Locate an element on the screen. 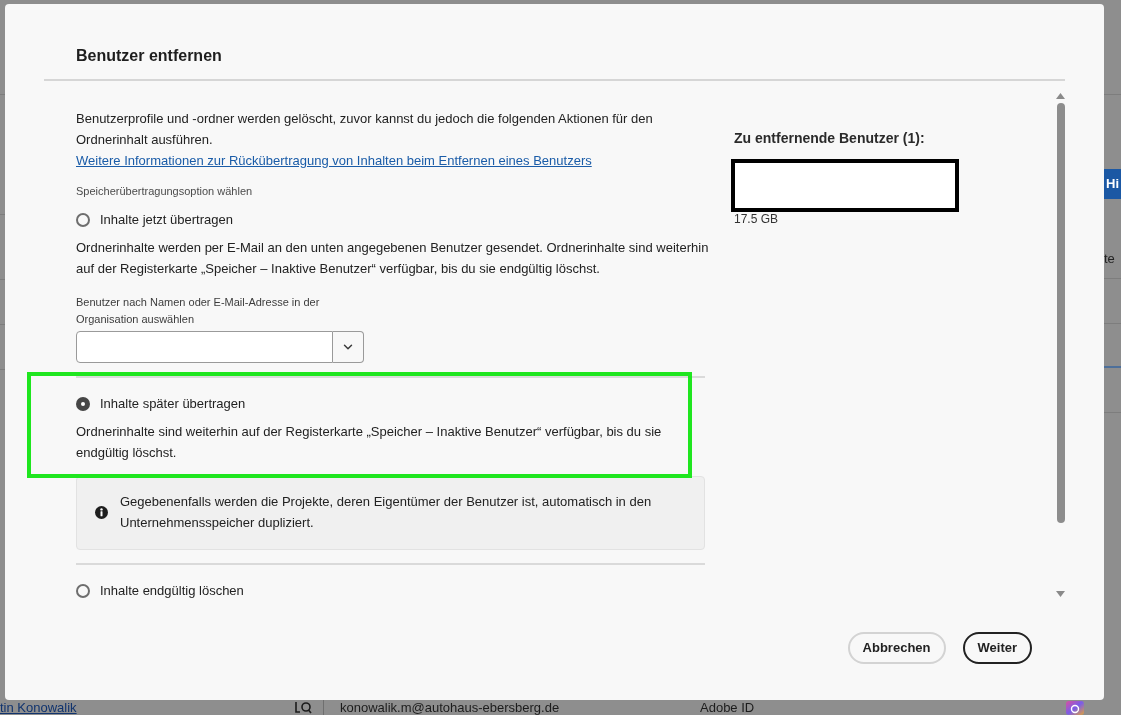 The image size is (1121, 715). info-icon is located at coordinates (101, 512).